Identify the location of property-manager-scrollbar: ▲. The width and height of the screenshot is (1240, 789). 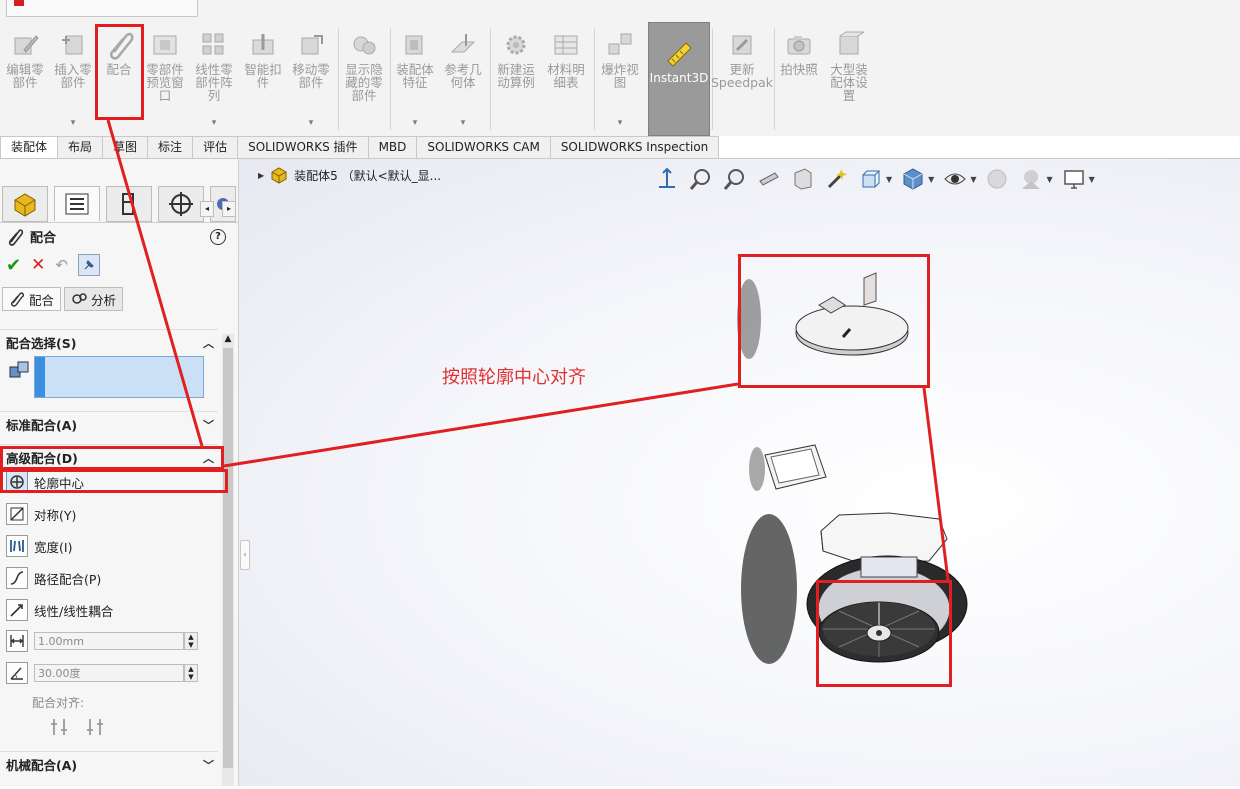
(228, 560).